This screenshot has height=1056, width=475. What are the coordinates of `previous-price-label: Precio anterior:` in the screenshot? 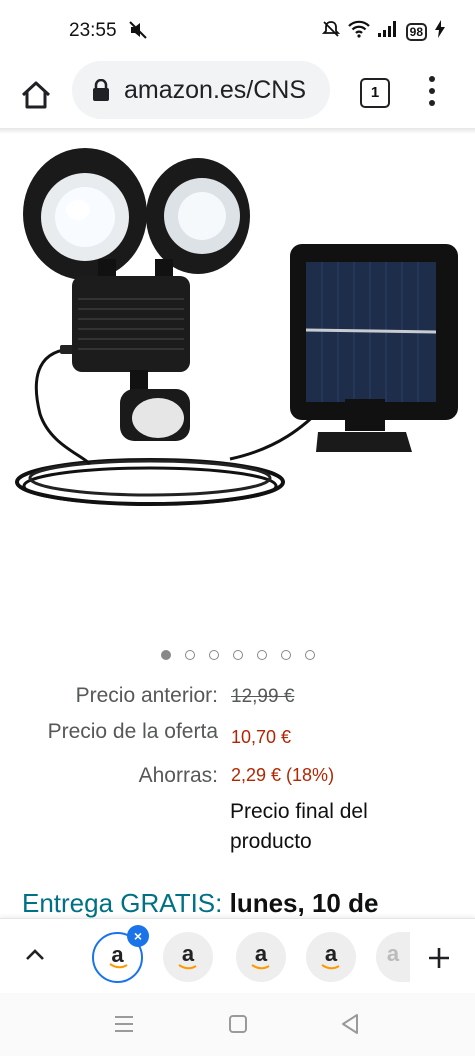 It's located at (146, 695).